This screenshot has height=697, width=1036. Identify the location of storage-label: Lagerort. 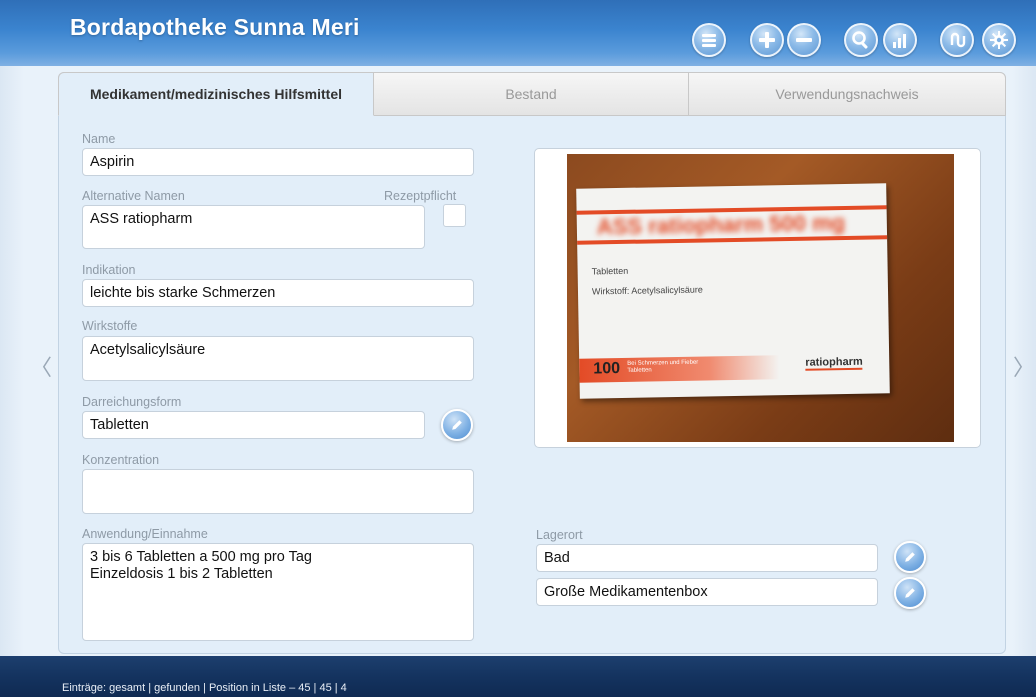
(559, 535).